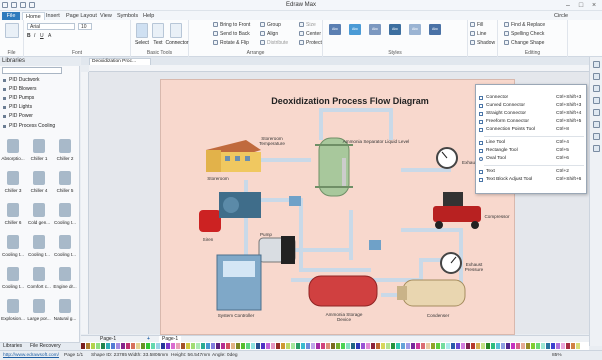 The width and height of the screenshot is (602, 360). What do you see at coordinates (42, 36) in the screenshot?
I see `underline-button: U` at bounding box center [42, 36].